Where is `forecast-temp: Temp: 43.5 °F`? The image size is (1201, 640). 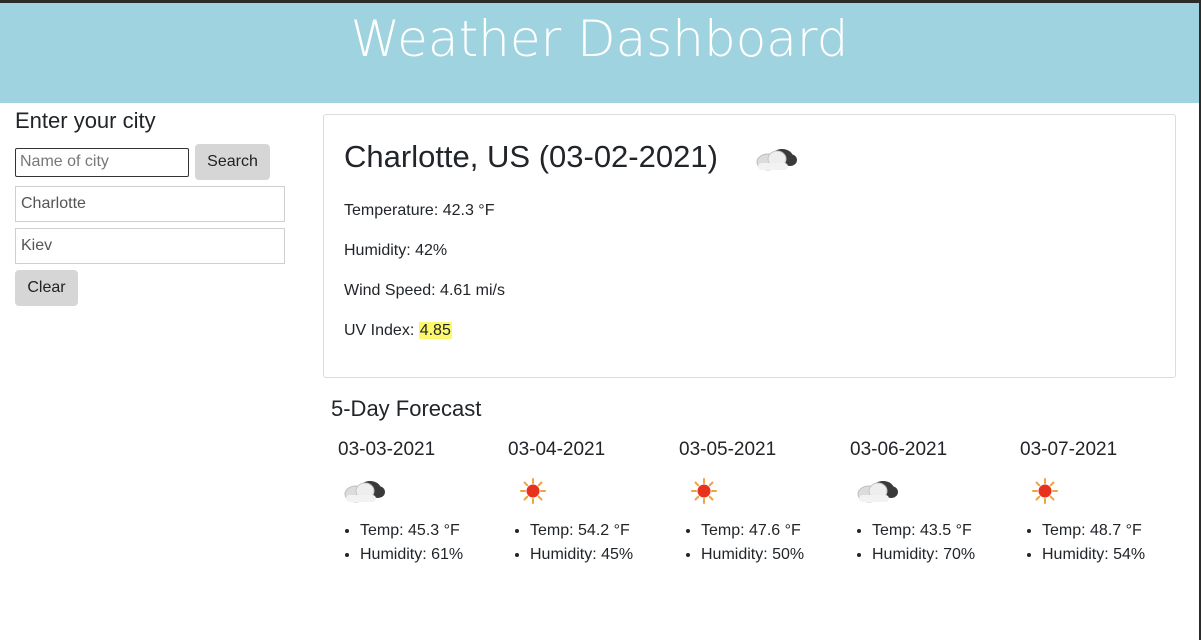
forecast-temp: Temp: 43.5 °F is located at coordinates (923, 531).